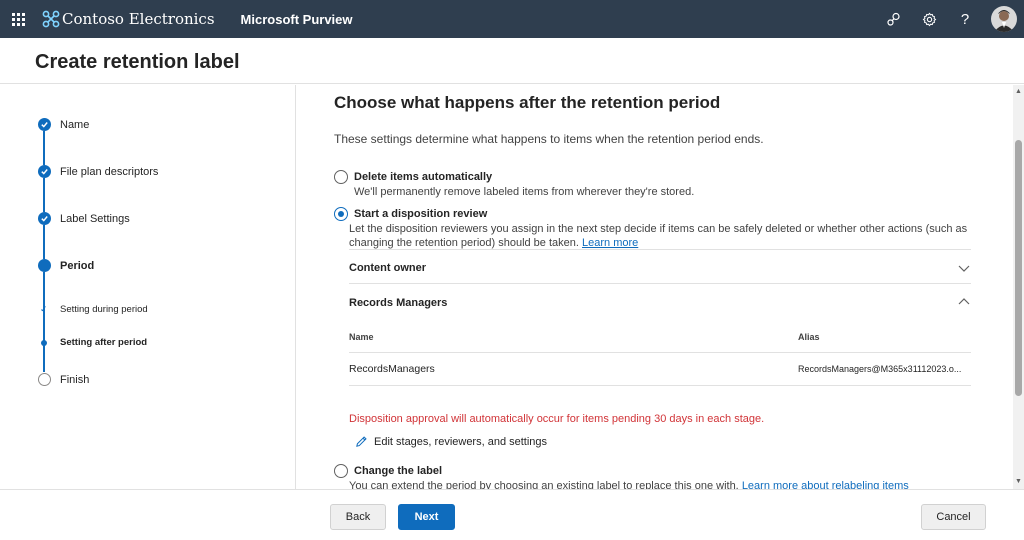 The height and width of the screenshot is (540, 1024). I want to click on delete-items-radio, so click(341, 177).